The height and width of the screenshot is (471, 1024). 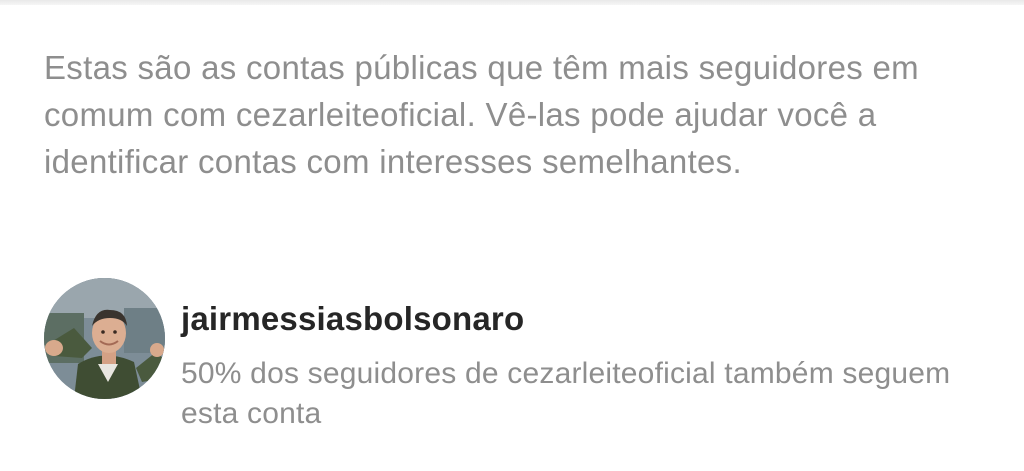 I want to click on username-link: jairmessiasbolsonaro, so click(x=581, y=319).